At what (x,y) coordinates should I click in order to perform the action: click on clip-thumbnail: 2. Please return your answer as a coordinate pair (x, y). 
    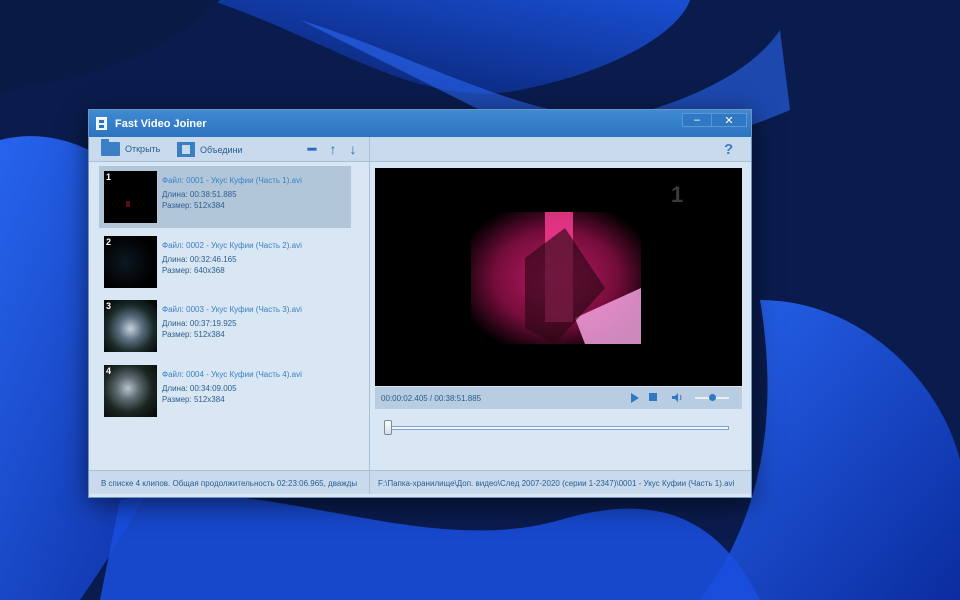
    Looking at the image, I should click on (130, 262).